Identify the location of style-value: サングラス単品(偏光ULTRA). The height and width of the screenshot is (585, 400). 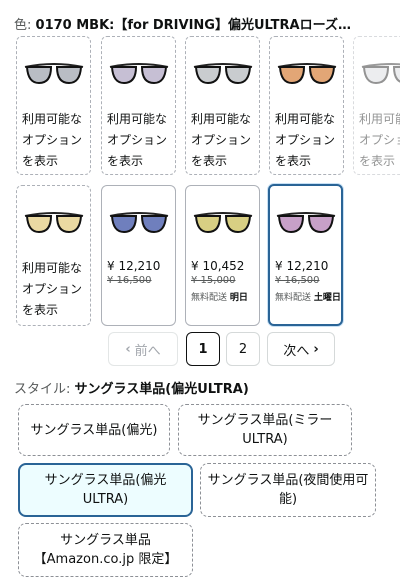
(161, 389).